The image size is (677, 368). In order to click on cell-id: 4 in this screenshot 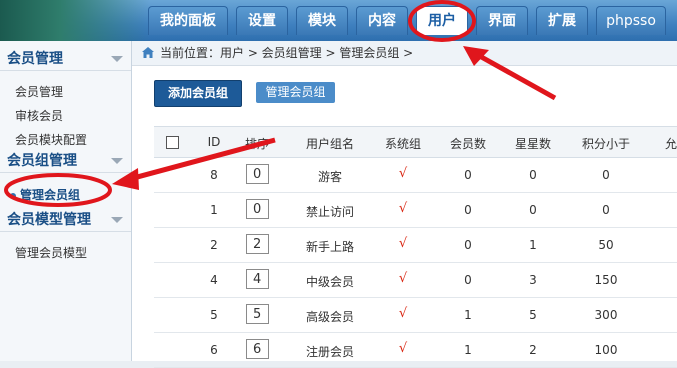, I will do `click(214, 280)`.